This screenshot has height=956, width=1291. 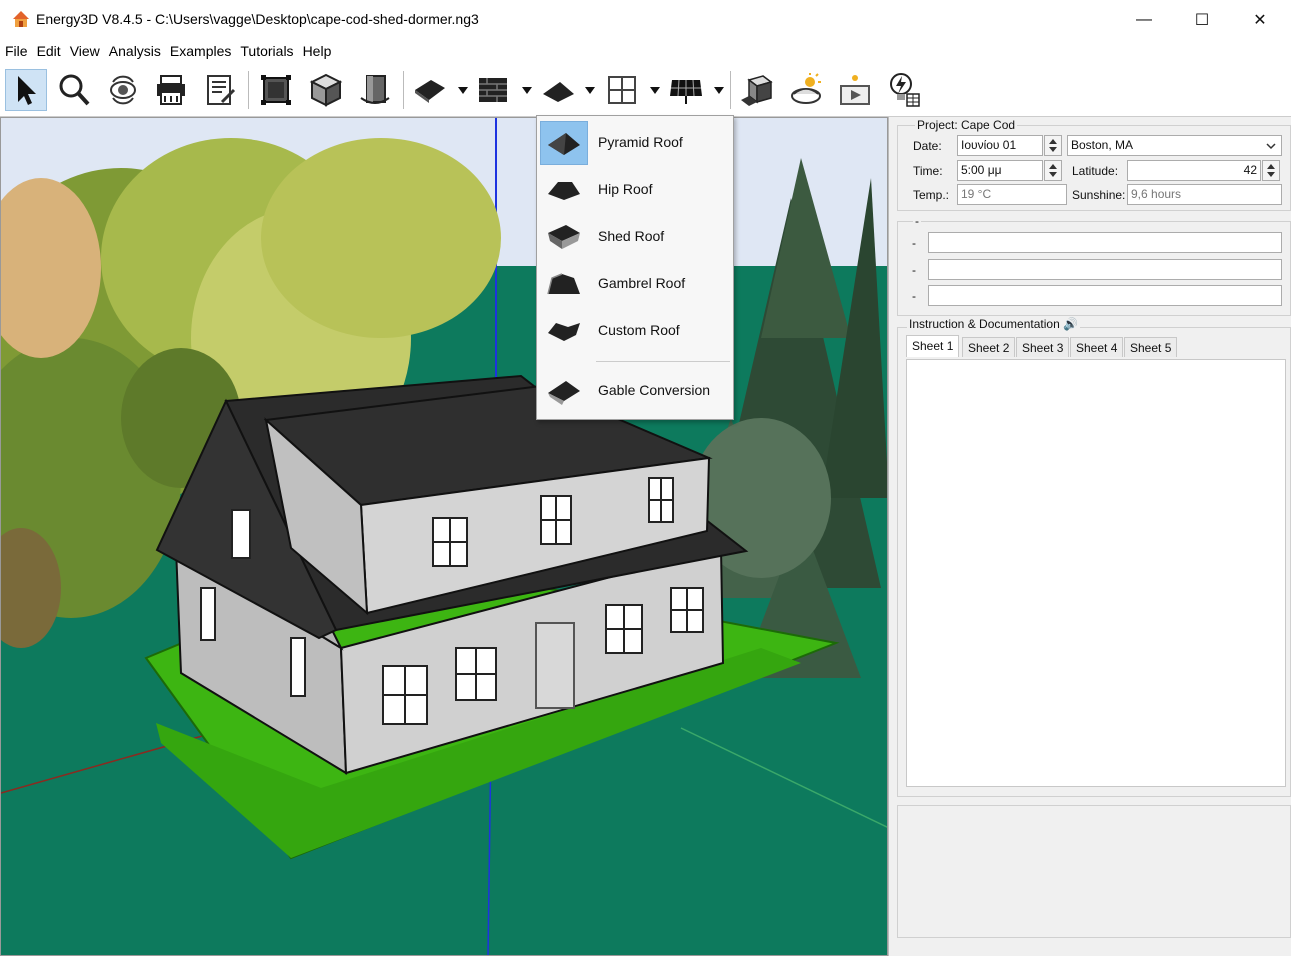 I want to click on app-logo-icon, so click(x=21, y=19).